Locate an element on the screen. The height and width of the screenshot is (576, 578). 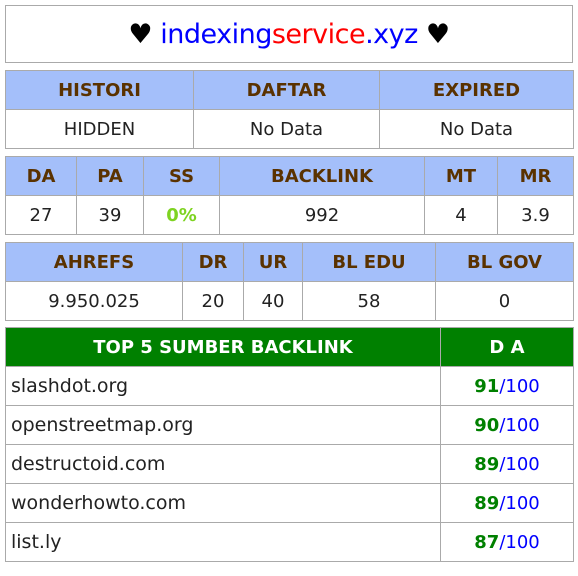
backlink-da: 90/100 is located at coordinates (507, 425).